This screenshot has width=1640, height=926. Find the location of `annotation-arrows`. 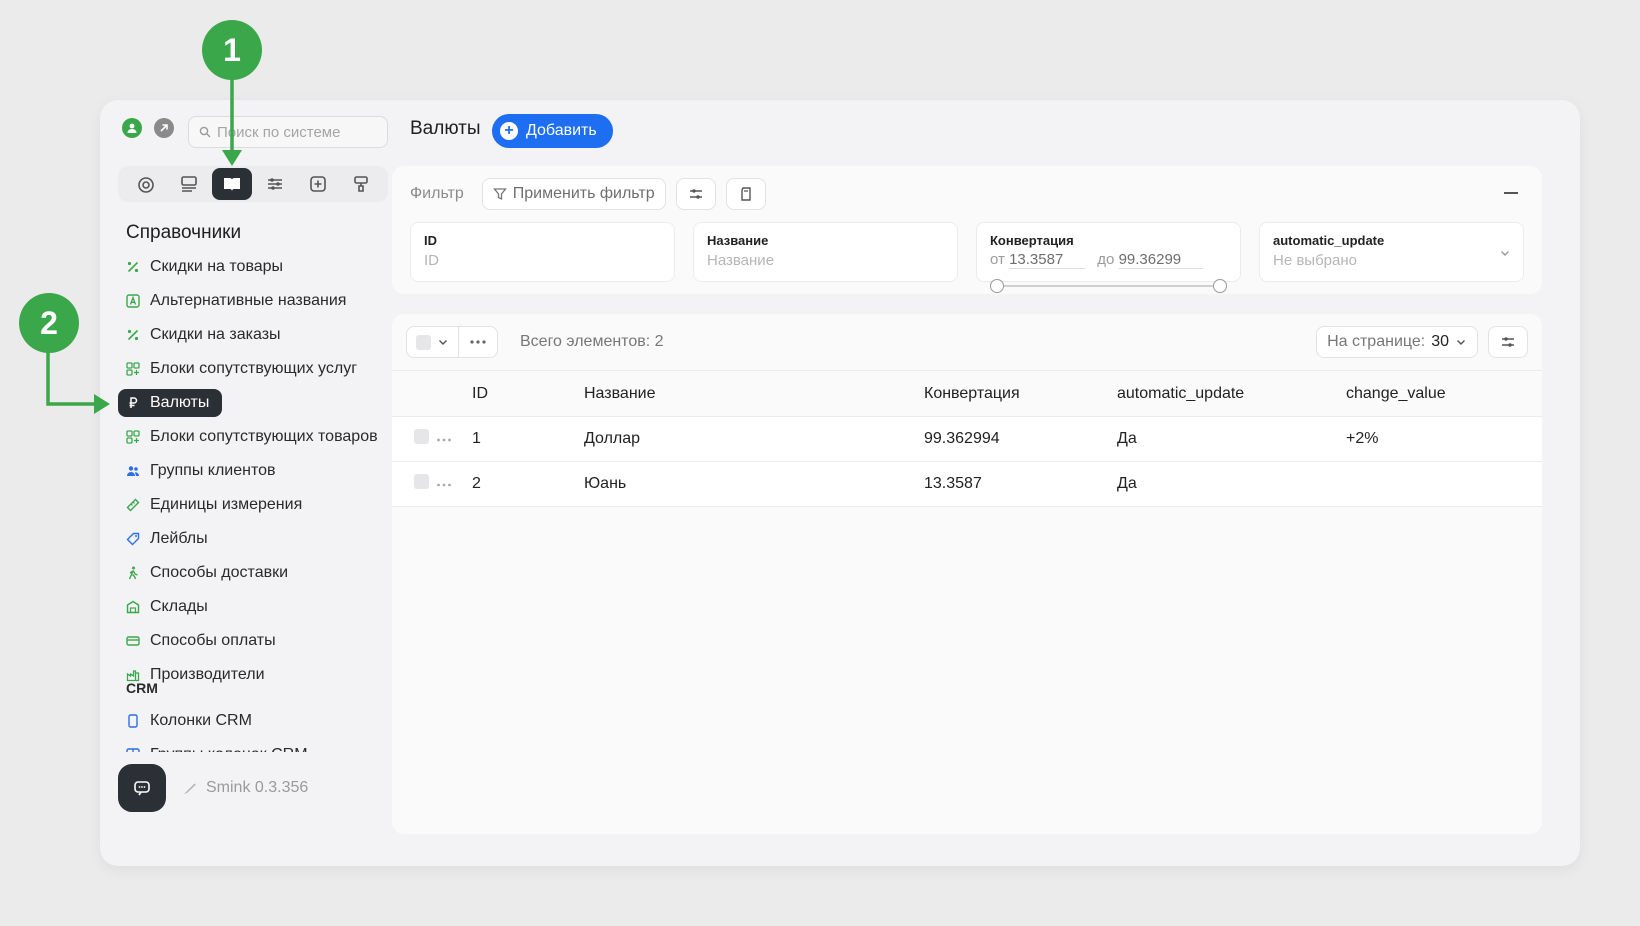

annotation-arrows is located at coordinates (144, 242).